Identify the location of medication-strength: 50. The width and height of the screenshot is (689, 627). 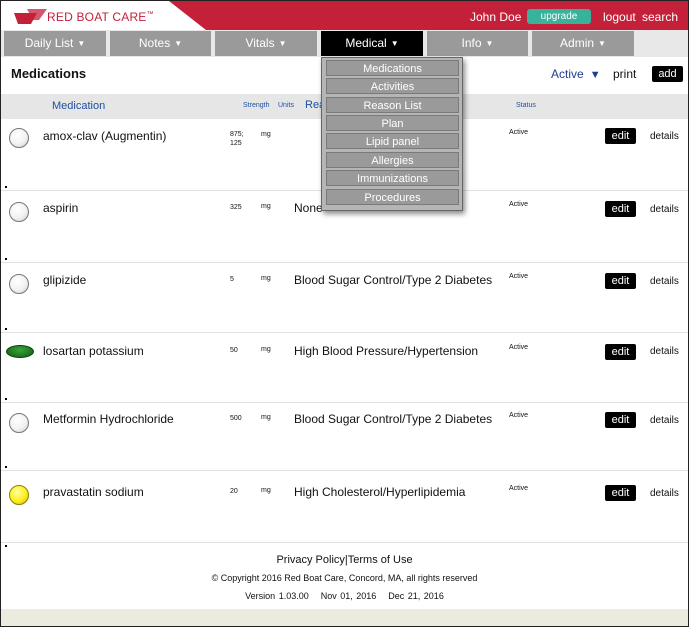
(234, 350).